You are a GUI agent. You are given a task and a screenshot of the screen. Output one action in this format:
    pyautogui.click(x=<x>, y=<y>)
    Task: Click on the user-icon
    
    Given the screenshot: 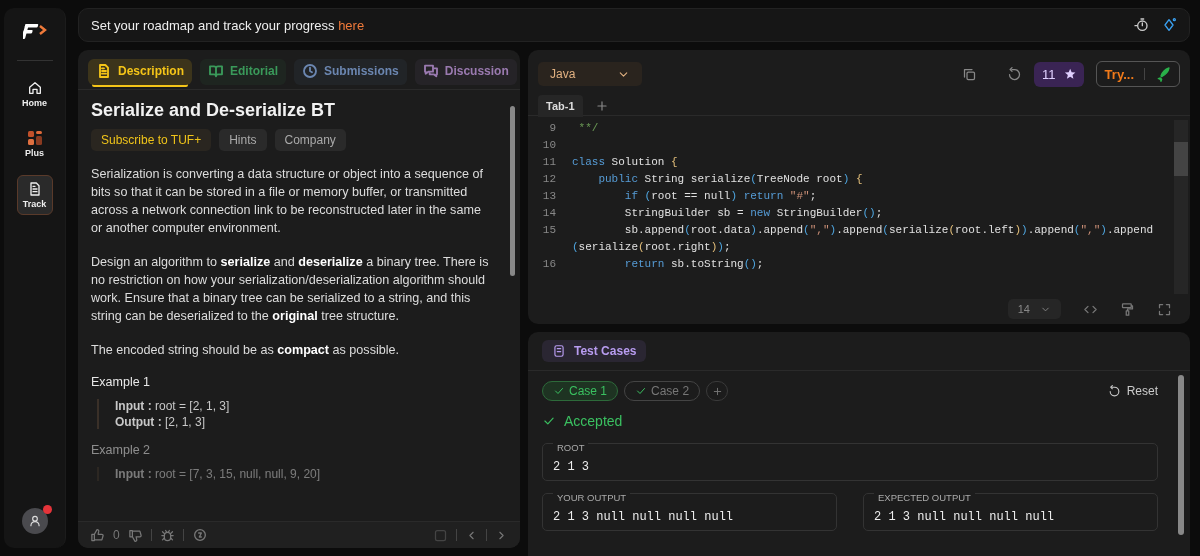 What is the action you would take?
    pyautogui.click(x=34, y=521)
    